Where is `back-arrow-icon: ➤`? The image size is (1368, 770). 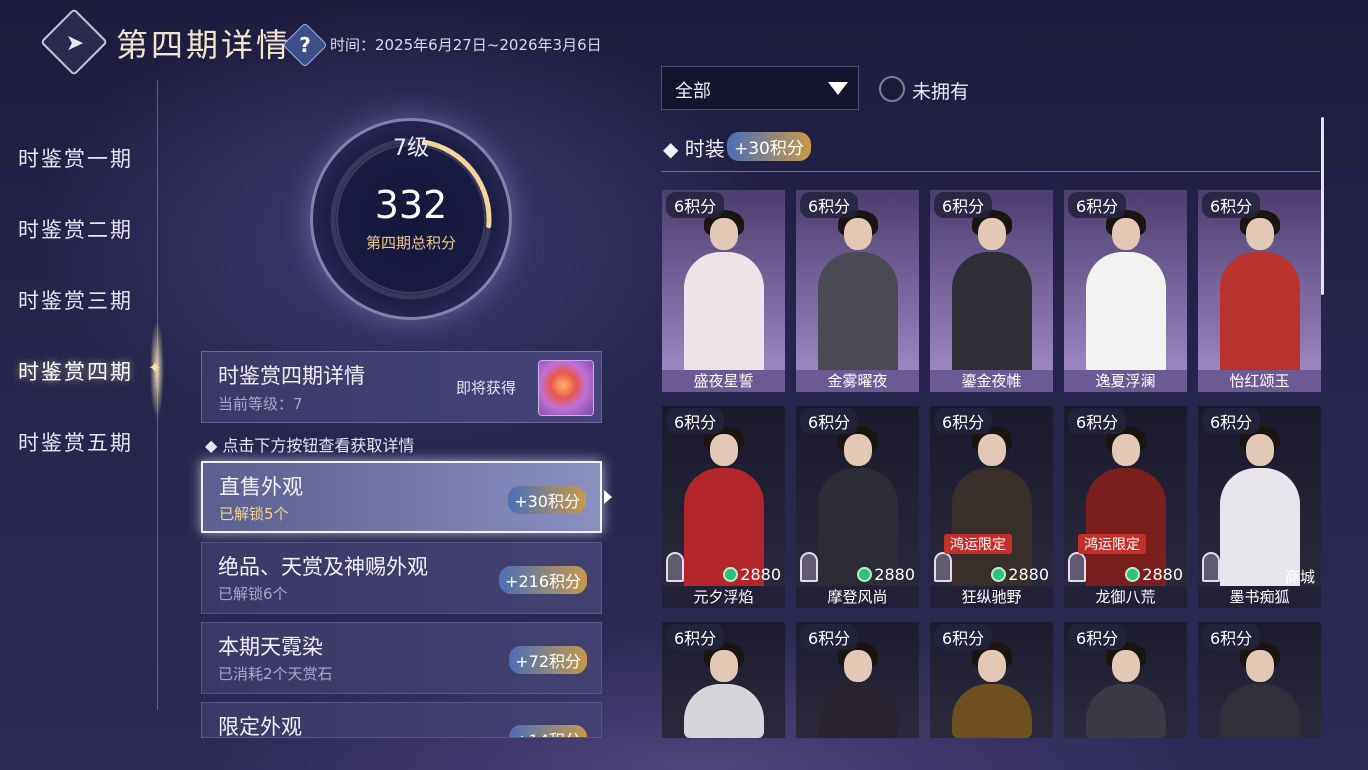 back-arrow-icon: ➤ is located at coordinates (75, 43).